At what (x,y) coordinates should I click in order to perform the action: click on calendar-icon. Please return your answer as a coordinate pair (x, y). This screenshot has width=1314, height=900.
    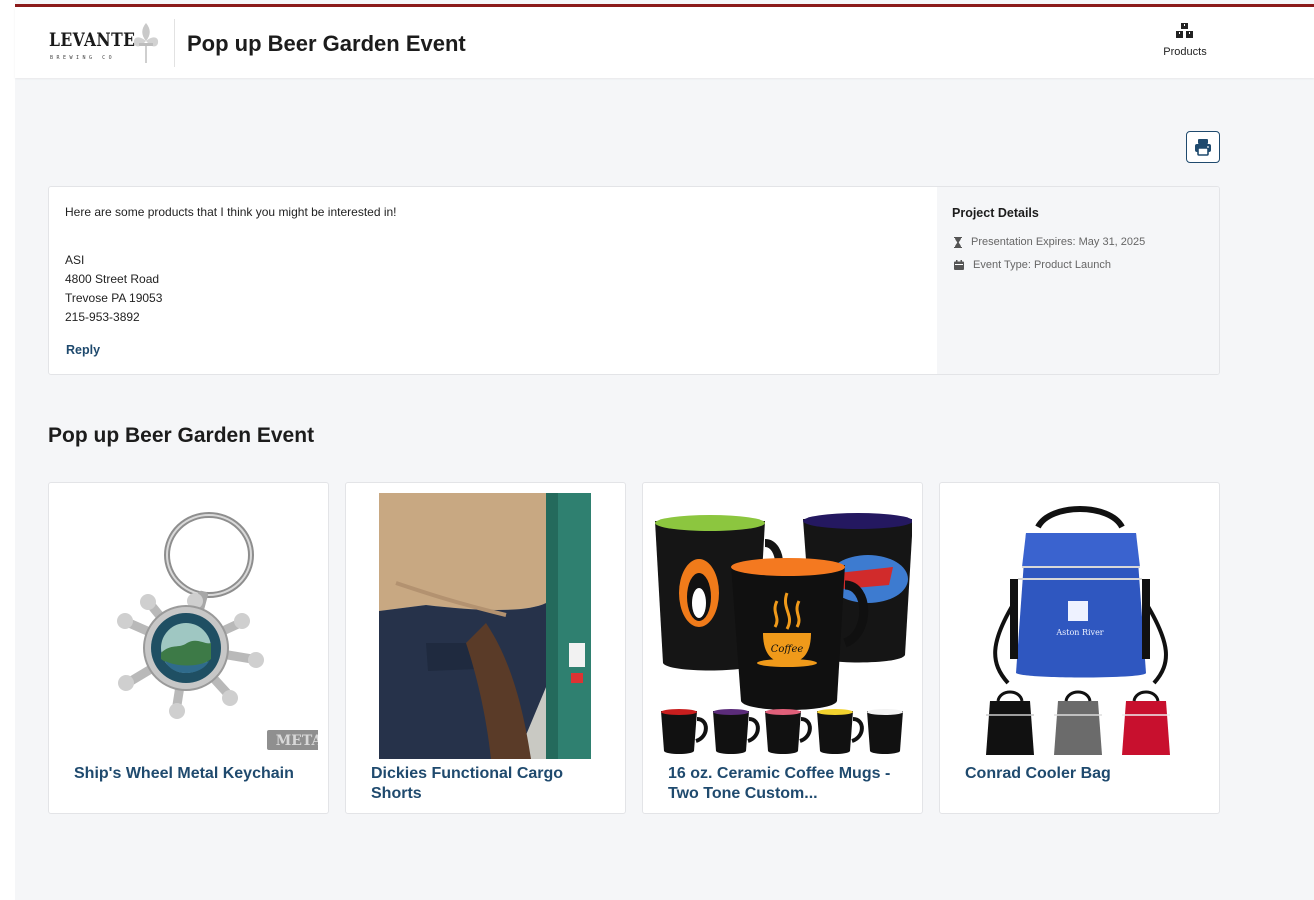
    Looking at the image, I should click on (959, 265).